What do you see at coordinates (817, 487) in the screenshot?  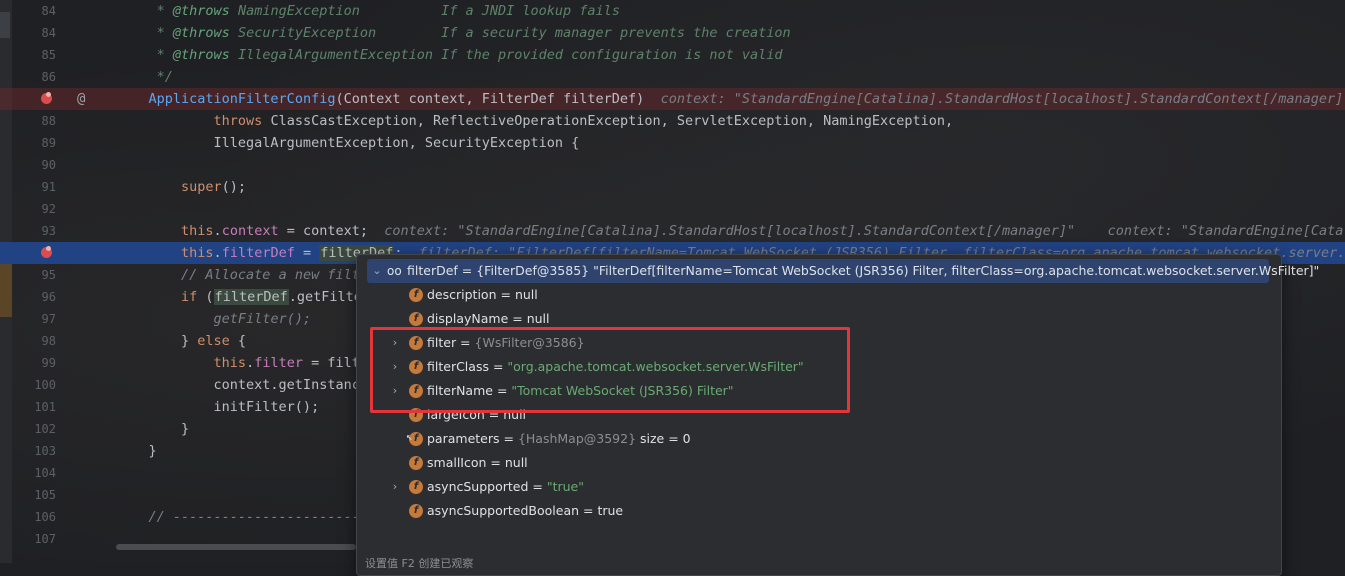 I see `variable-row-asyncSupported: › f asyncSupported = "true"` at bounding box center [817, 487].